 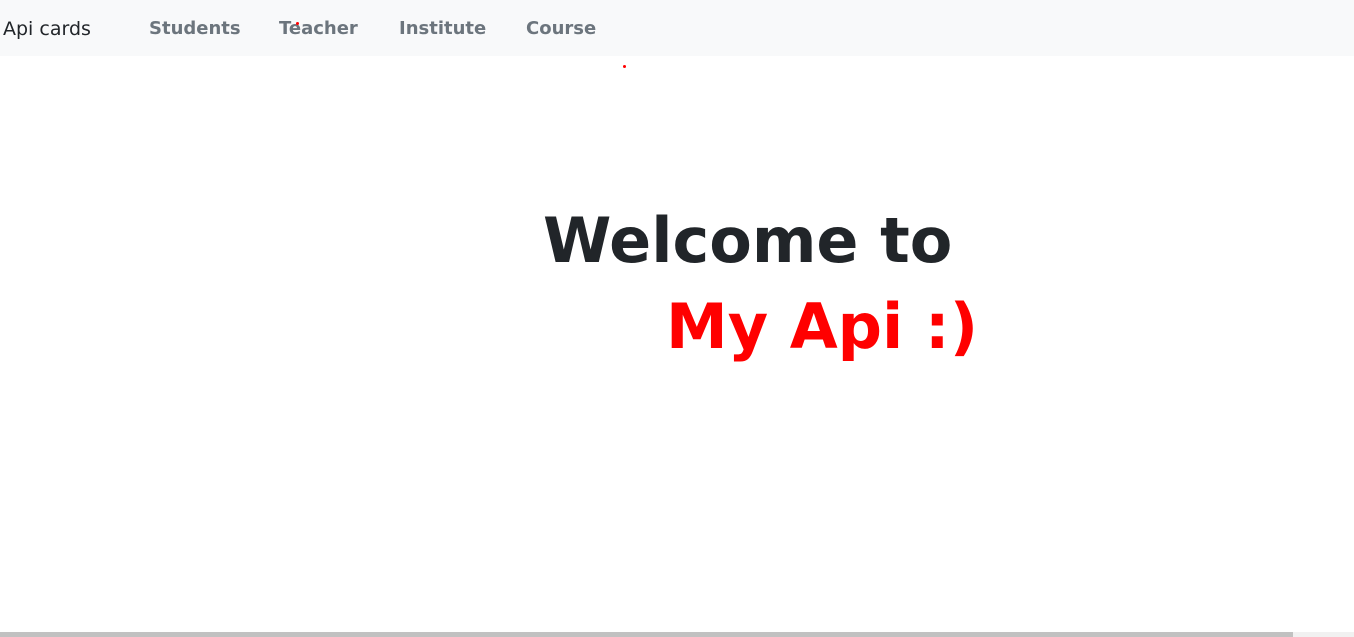 What do you see at coordinates (442, 29) in the screenshot?
I see `nav-link-institute: Institute` at bounding box center [442, 29].